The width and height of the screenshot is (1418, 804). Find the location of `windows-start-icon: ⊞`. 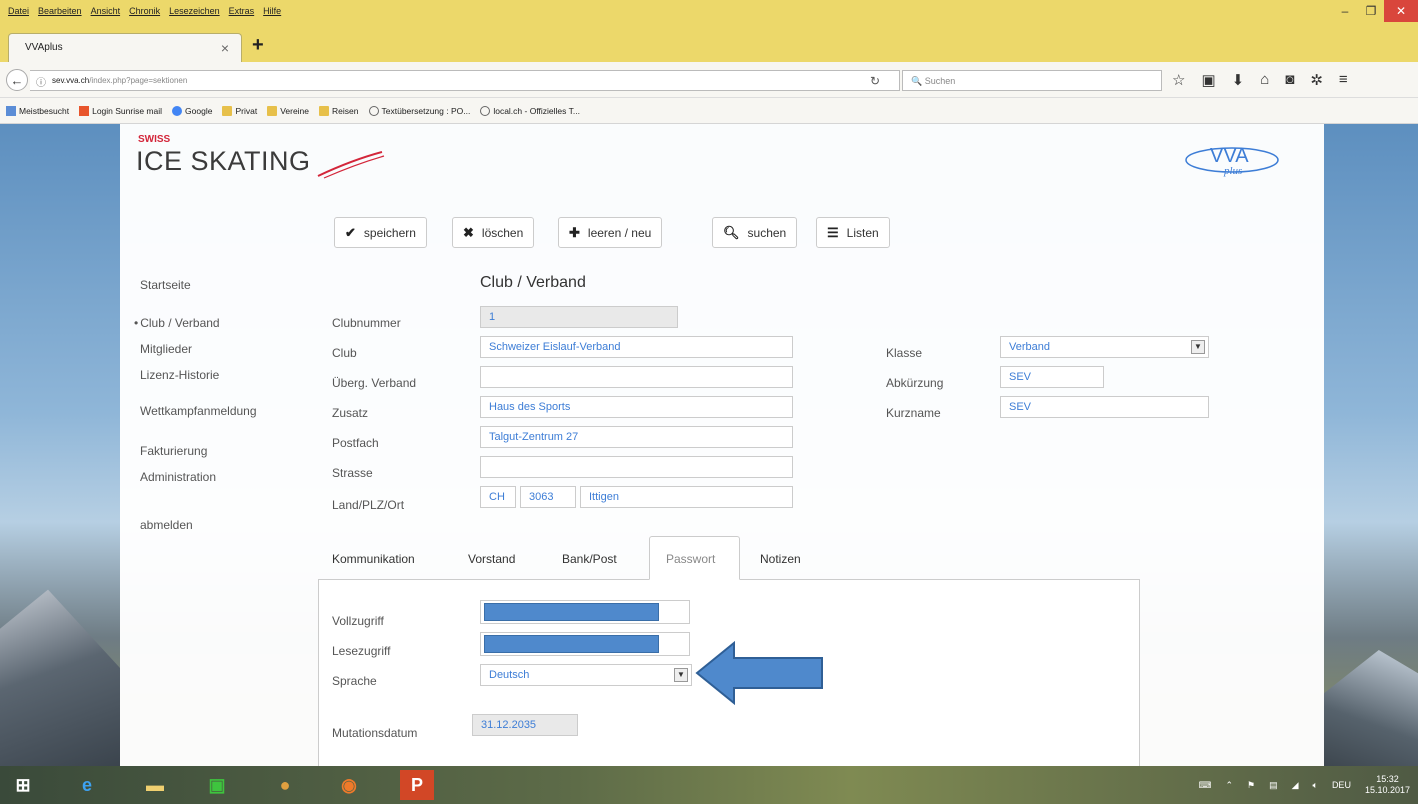

windows-start-icon: ⊞ is located at coordinates (23, 785).